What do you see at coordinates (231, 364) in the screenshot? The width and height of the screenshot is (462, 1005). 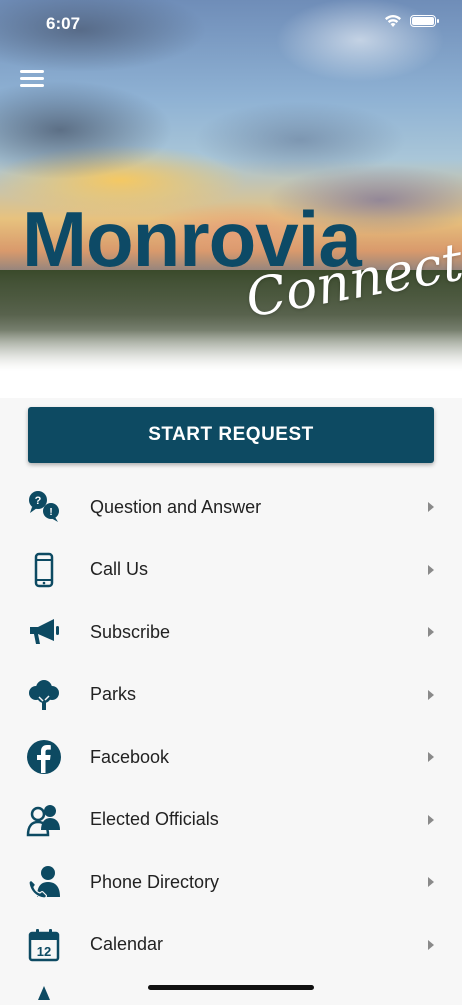 I see `hero-fade` at bounding box center [231, 364].